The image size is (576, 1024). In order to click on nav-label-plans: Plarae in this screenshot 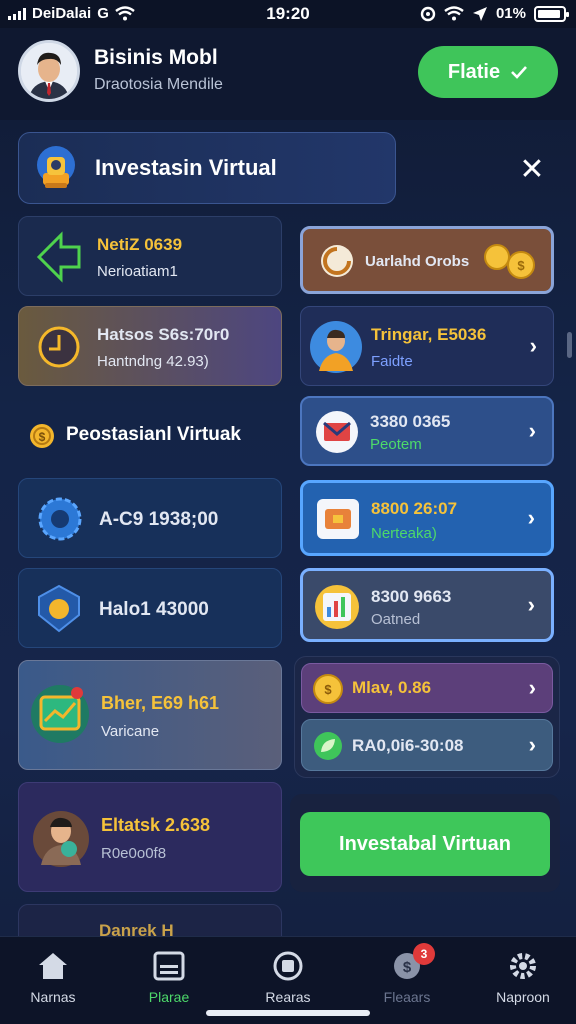, I will do `click(169, 997)`.